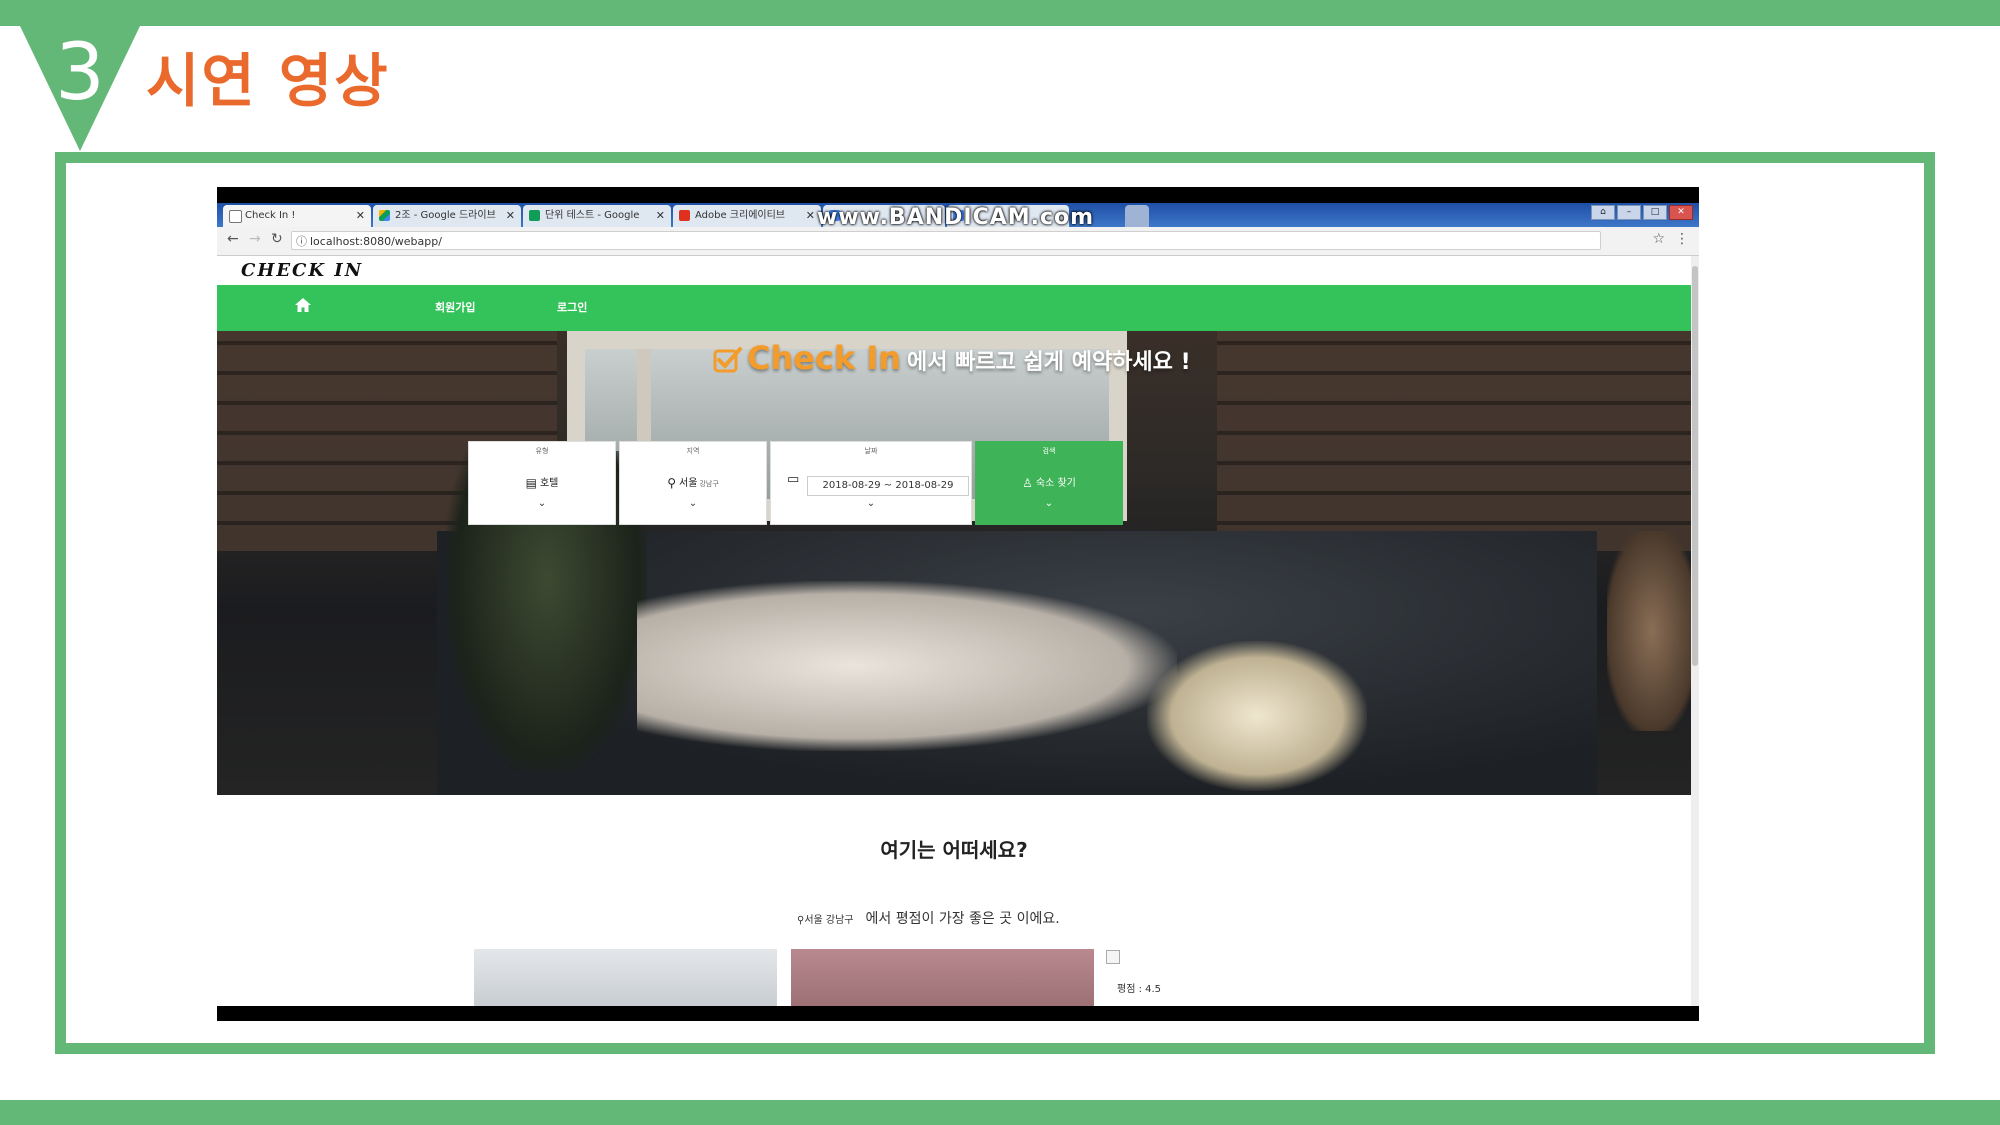 The height and width of the screenshot is (1125, 2000). I want to click on info-icon: ⓘ, so click(301, 241).